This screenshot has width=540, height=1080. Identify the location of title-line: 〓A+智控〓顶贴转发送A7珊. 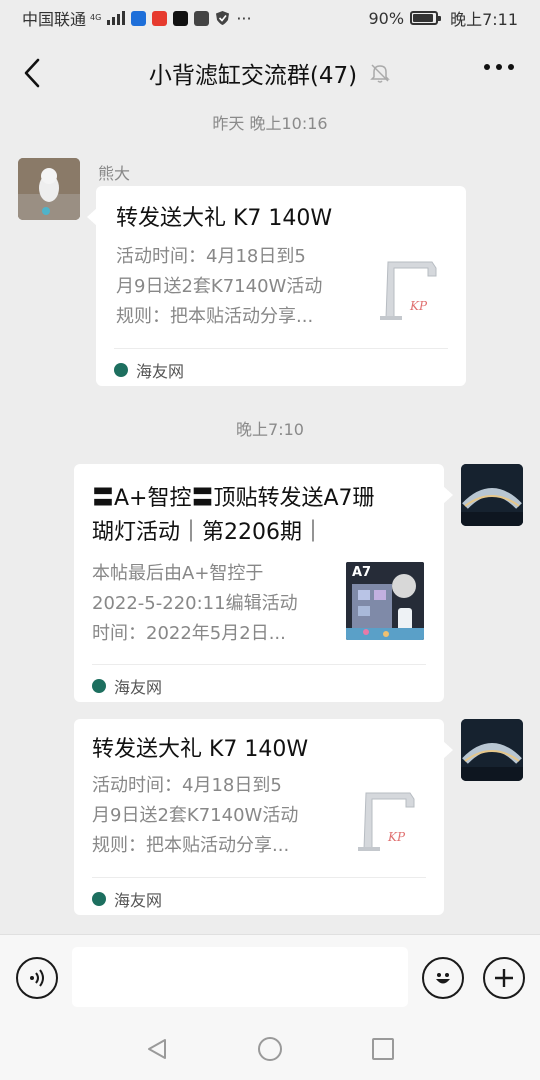
(233, 498).